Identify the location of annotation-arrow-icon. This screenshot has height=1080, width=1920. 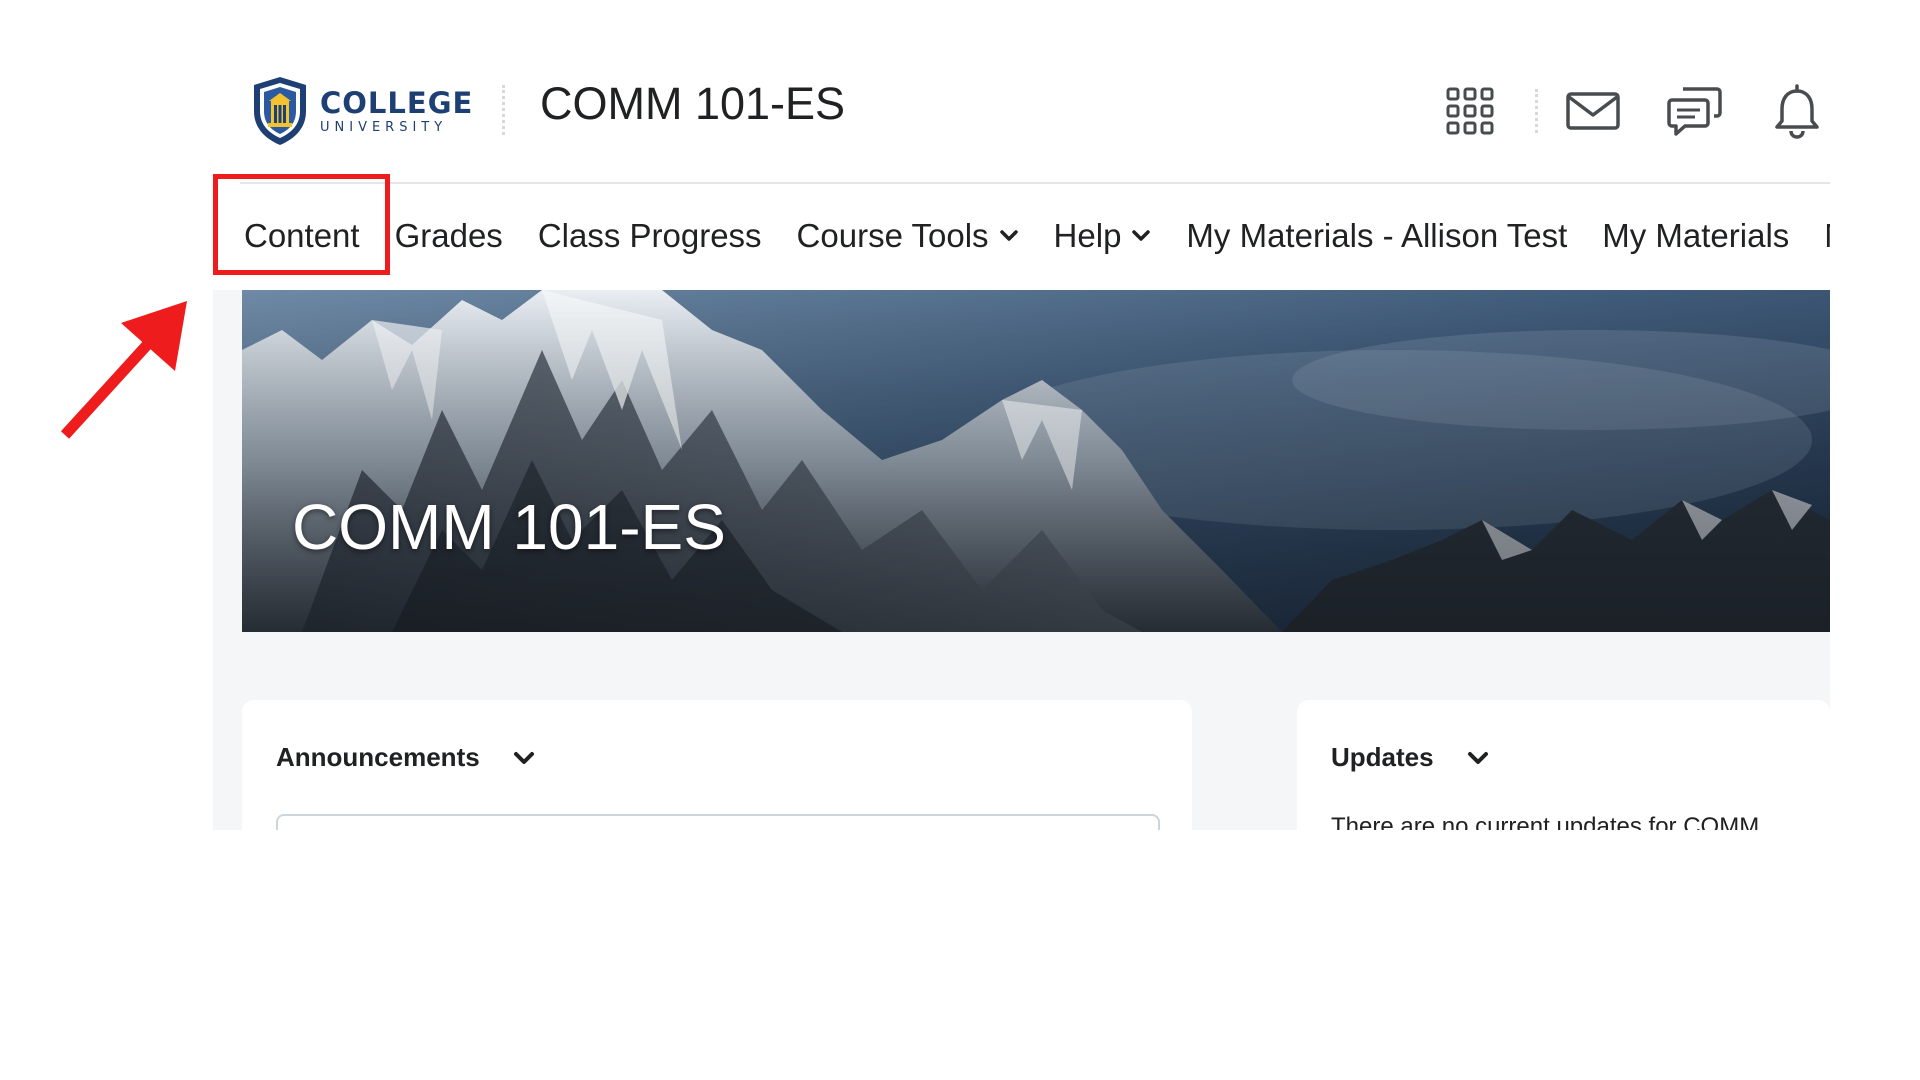
(123, 370).